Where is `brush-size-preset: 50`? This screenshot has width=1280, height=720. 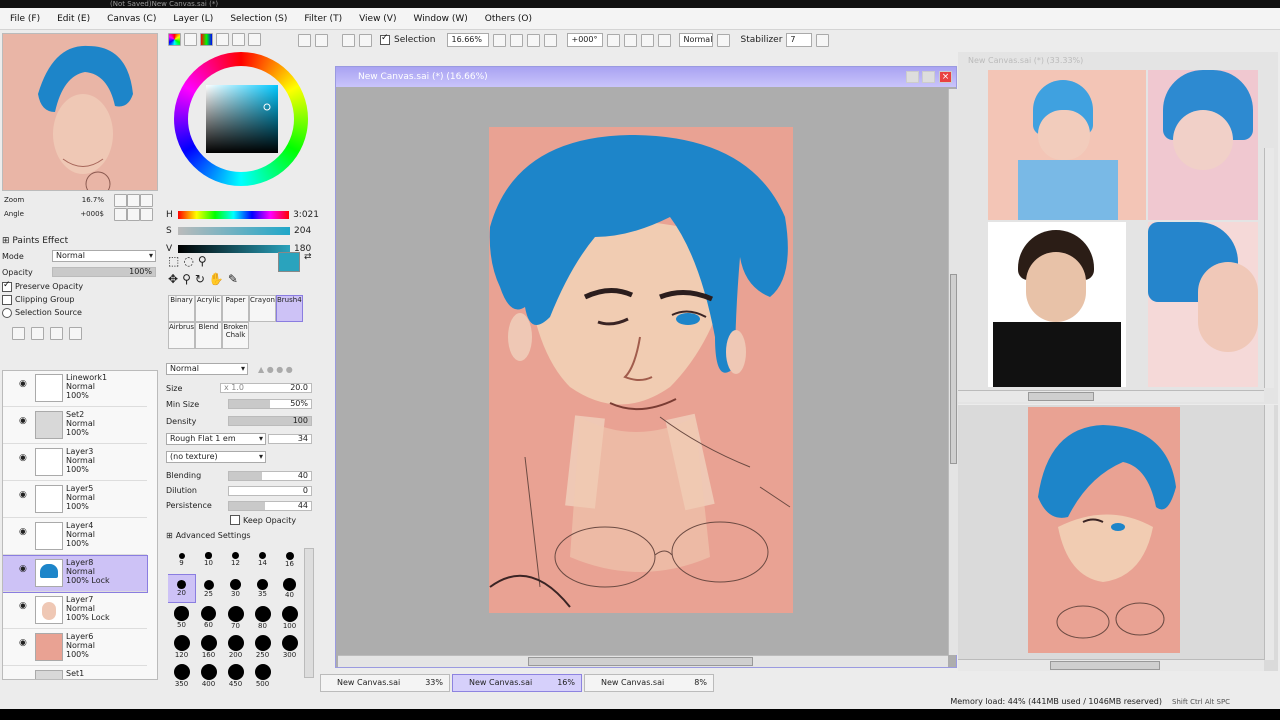
brush-size-preset: 50 is located at coordinates (181, 617).